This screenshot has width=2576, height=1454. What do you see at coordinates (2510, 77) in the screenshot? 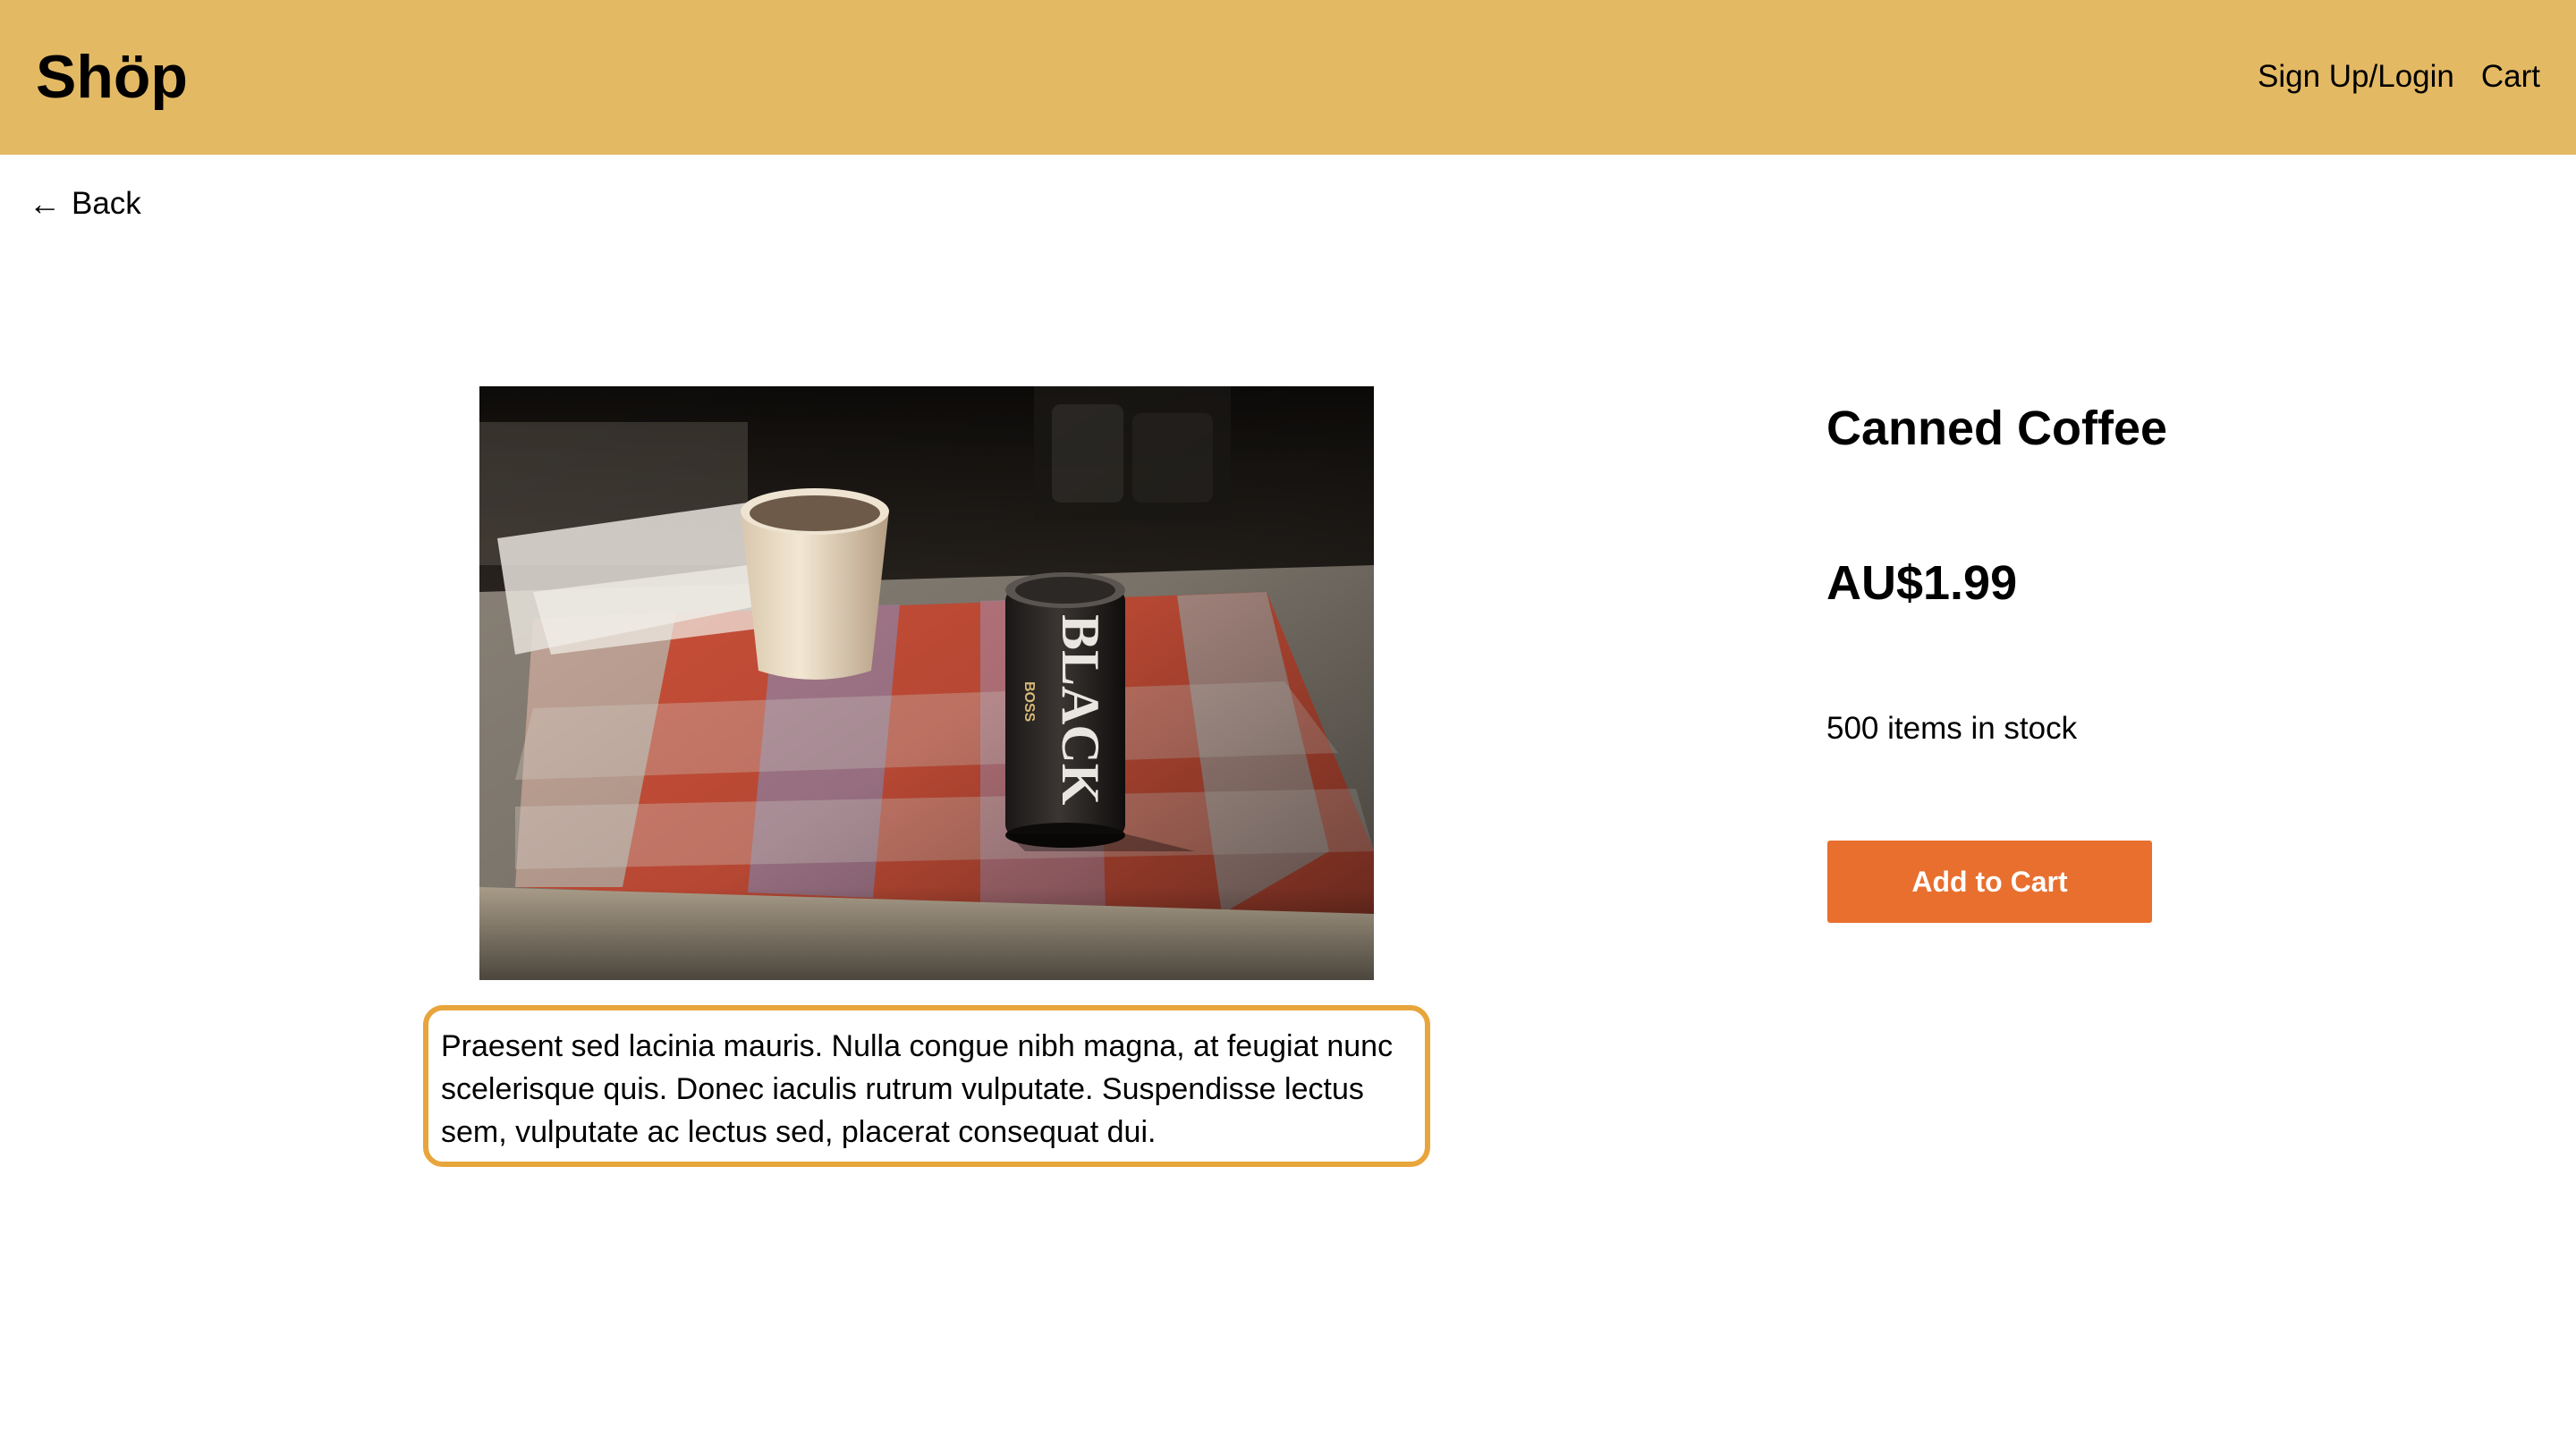
I see `cart-link: Cart` at bounding box center [2510, 77].